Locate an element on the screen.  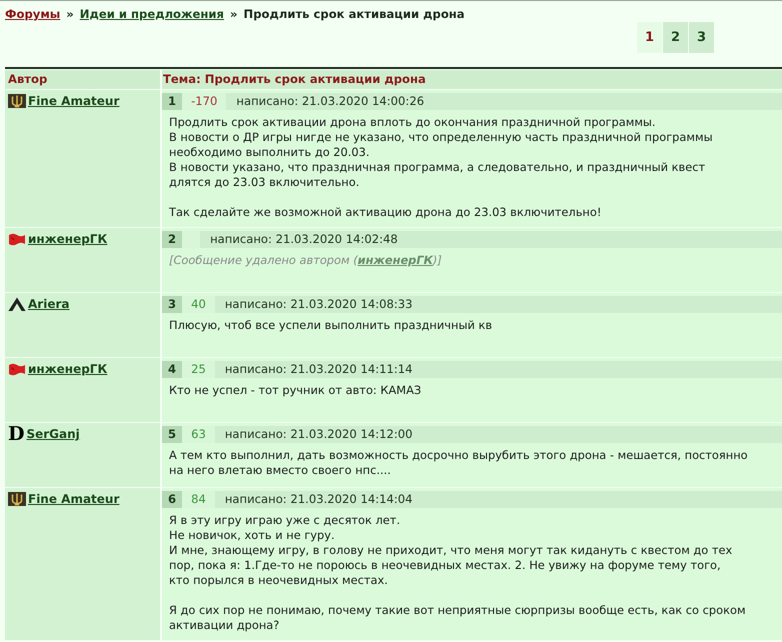
post-text: Плюсую, чтоб все успели выполнить праздничный кв is located at coordinates (331, 325).